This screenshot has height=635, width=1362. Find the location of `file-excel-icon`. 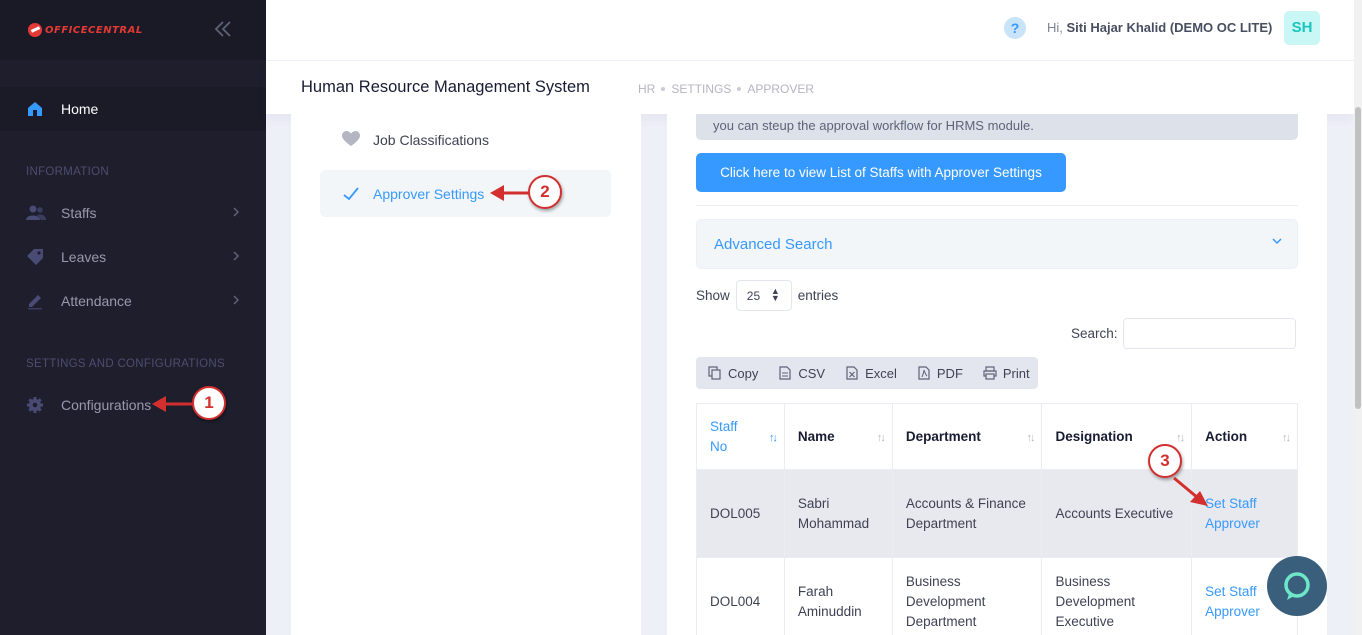

file-excel-icon is located at coordinates (852, 373).